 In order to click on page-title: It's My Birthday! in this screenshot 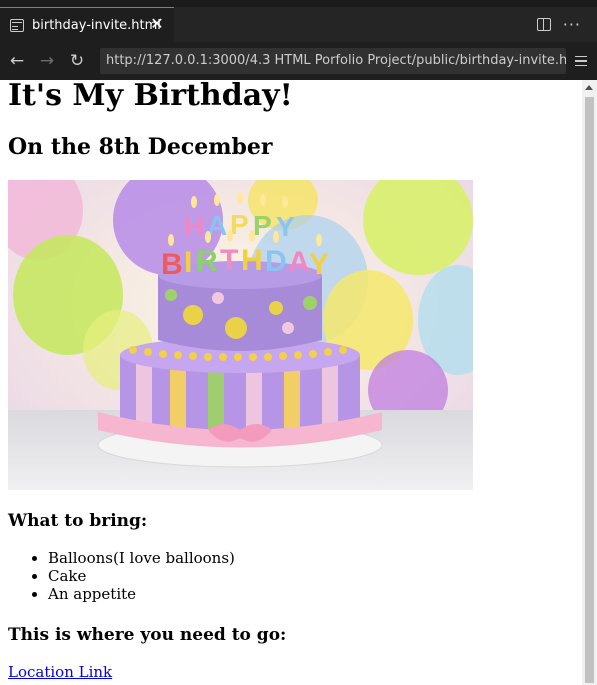, I will do `click(150, 96)`.